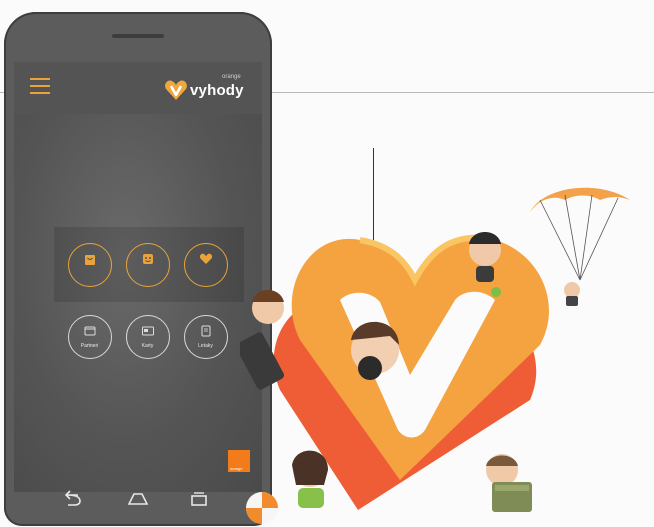  Describe the element at coordinates (217, 90) in the screenshot. I see `logo-text: vyhody` at that location.